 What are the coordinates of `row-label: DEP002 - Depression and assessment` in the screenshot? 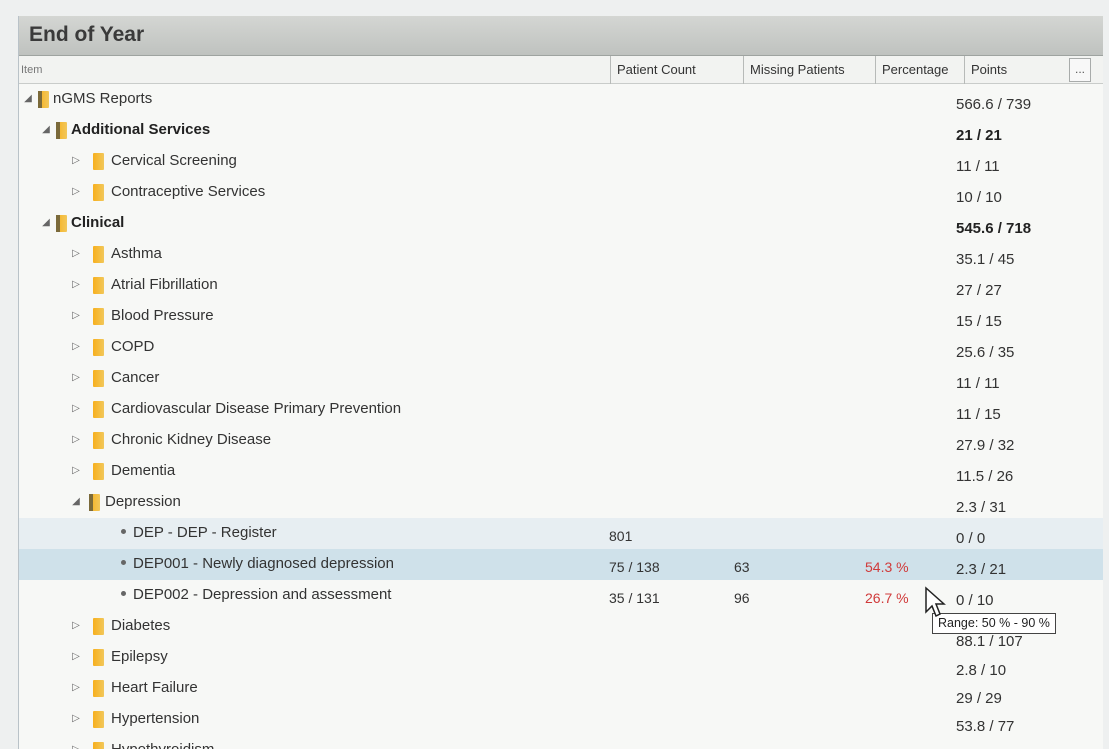 It's located at (262, 594).